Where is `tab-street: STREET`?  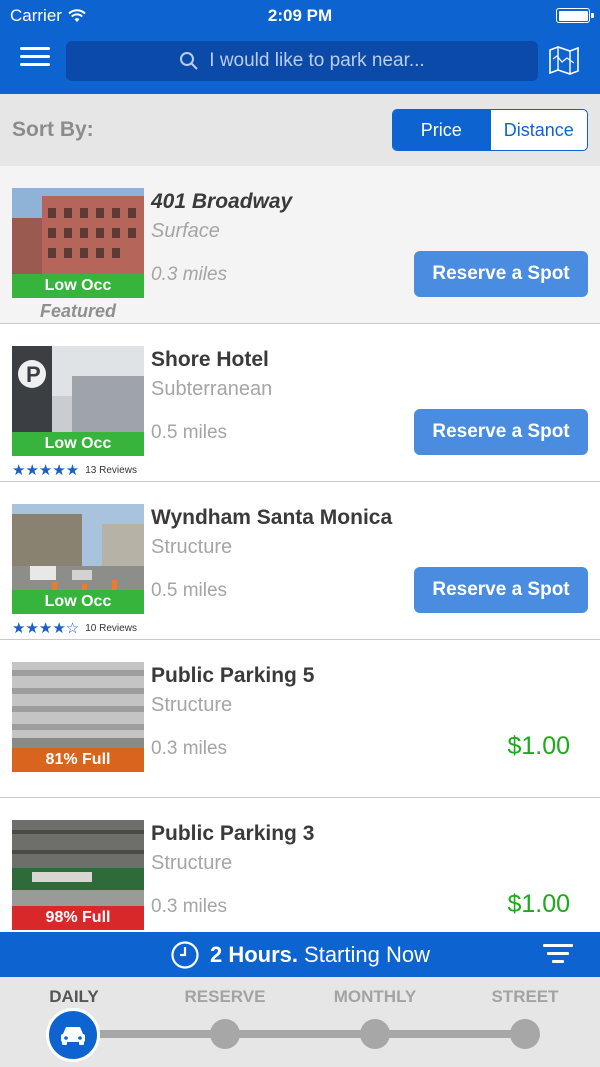
tab-street: STREET is located at coordinates (525, 997).